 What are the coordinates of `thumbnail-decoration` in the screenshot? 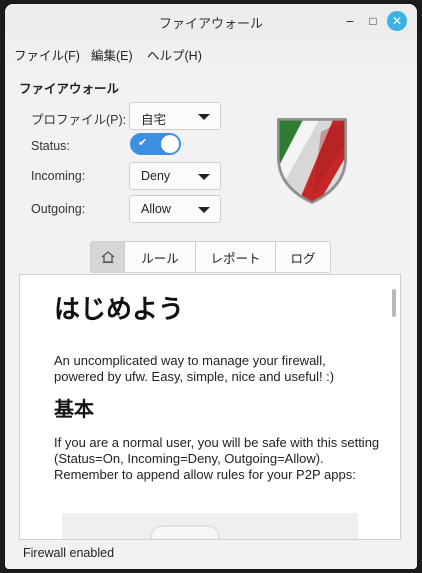 It's located at (185, 532).